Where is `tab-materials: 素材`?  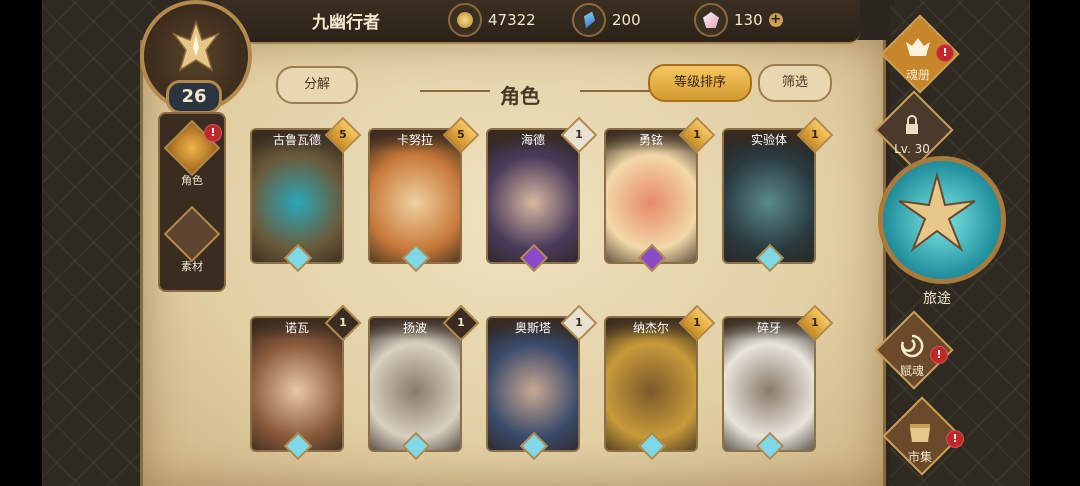 tab-materials: 素材 is located at coordinates (192, 240).